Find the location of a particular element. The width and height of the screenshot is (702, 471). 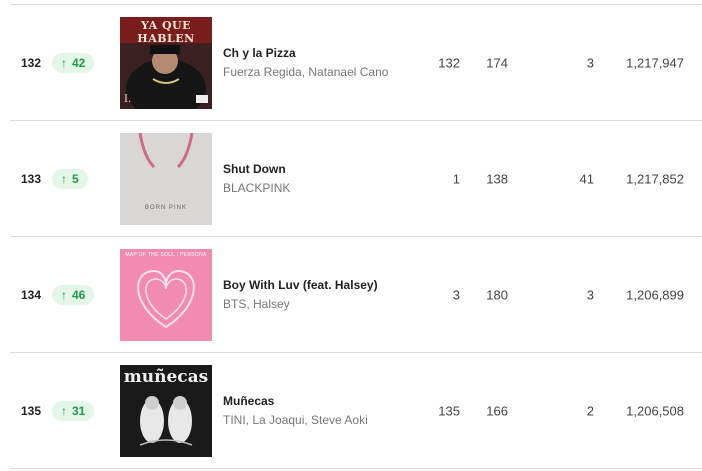

rank-number: 134 is located at coordinates (31, 294).